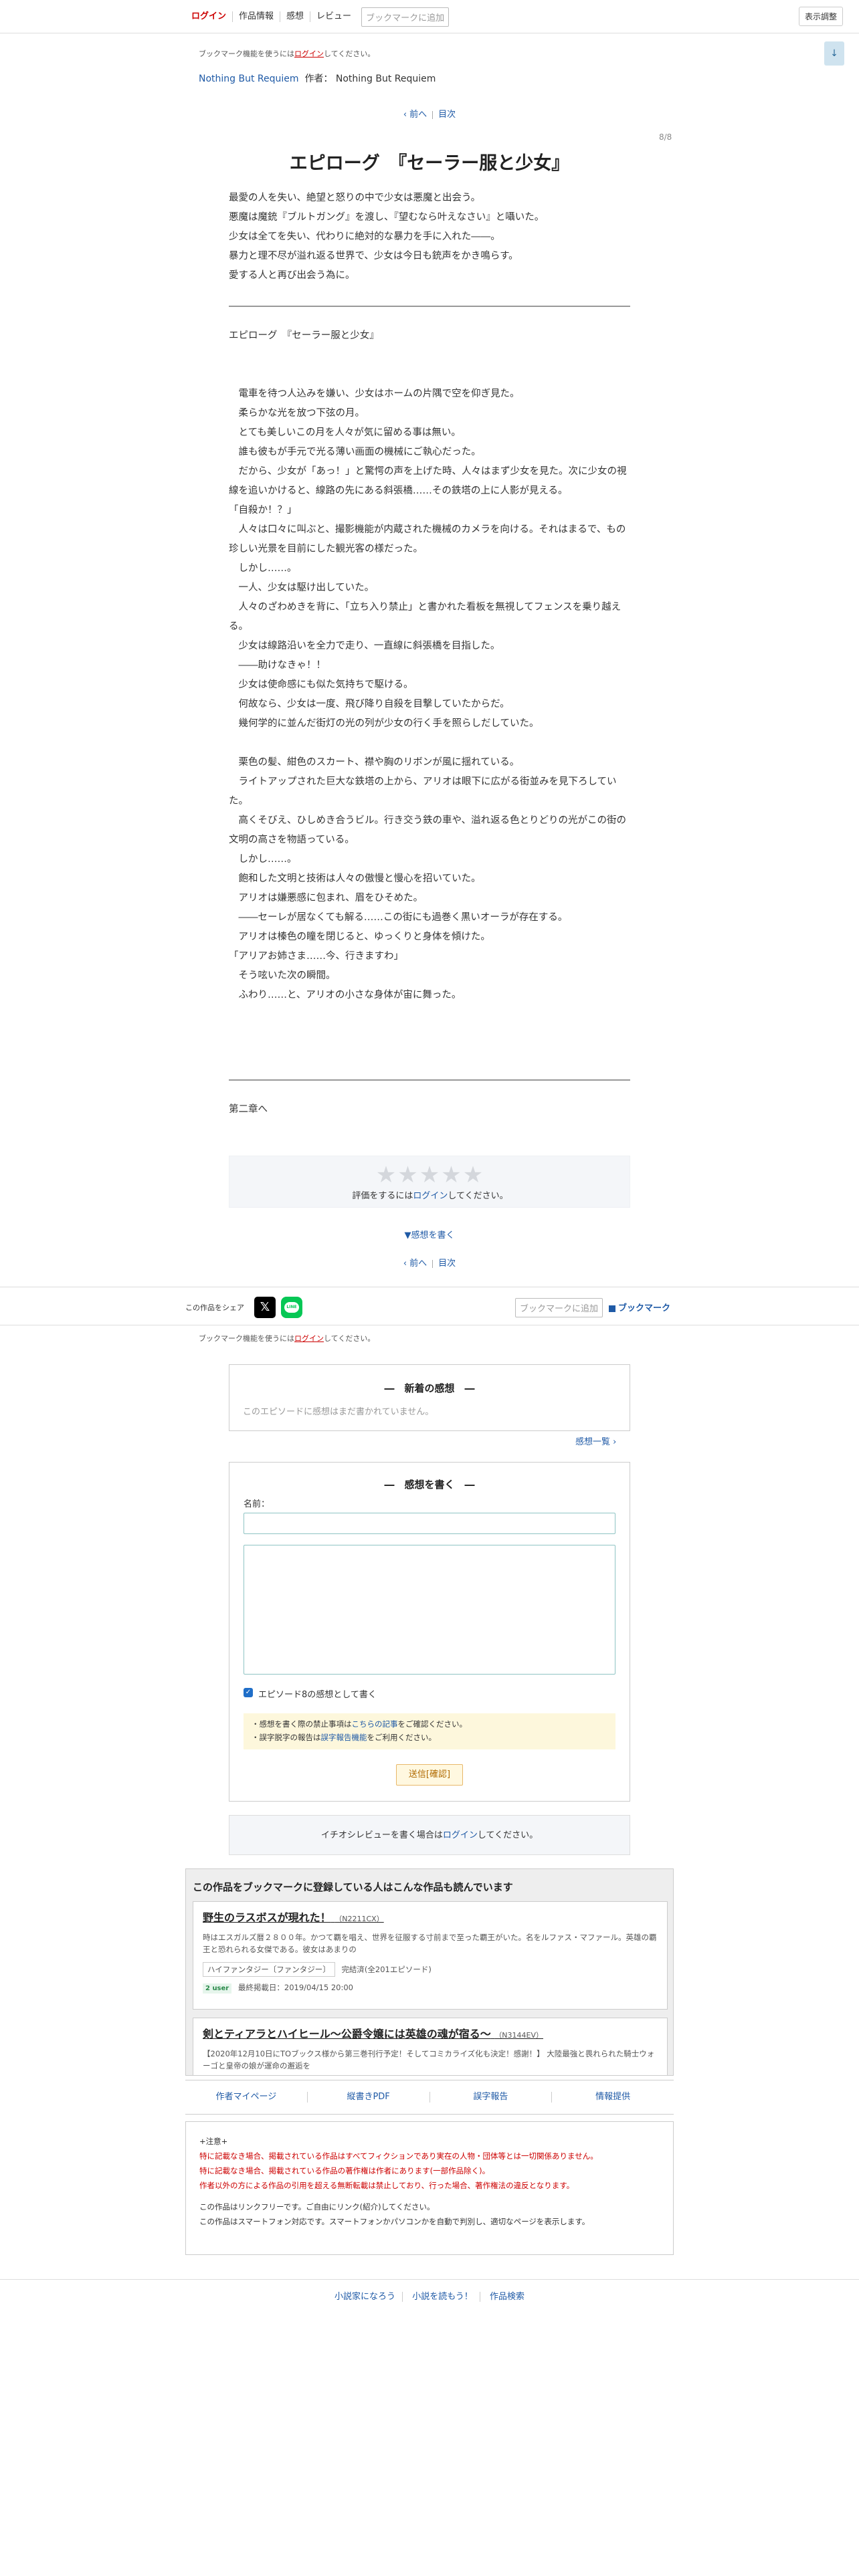 The height and width of the screenshot is (2576, 859). I want to click on x-logo-icon: 𝕏, so click(265, 1307).